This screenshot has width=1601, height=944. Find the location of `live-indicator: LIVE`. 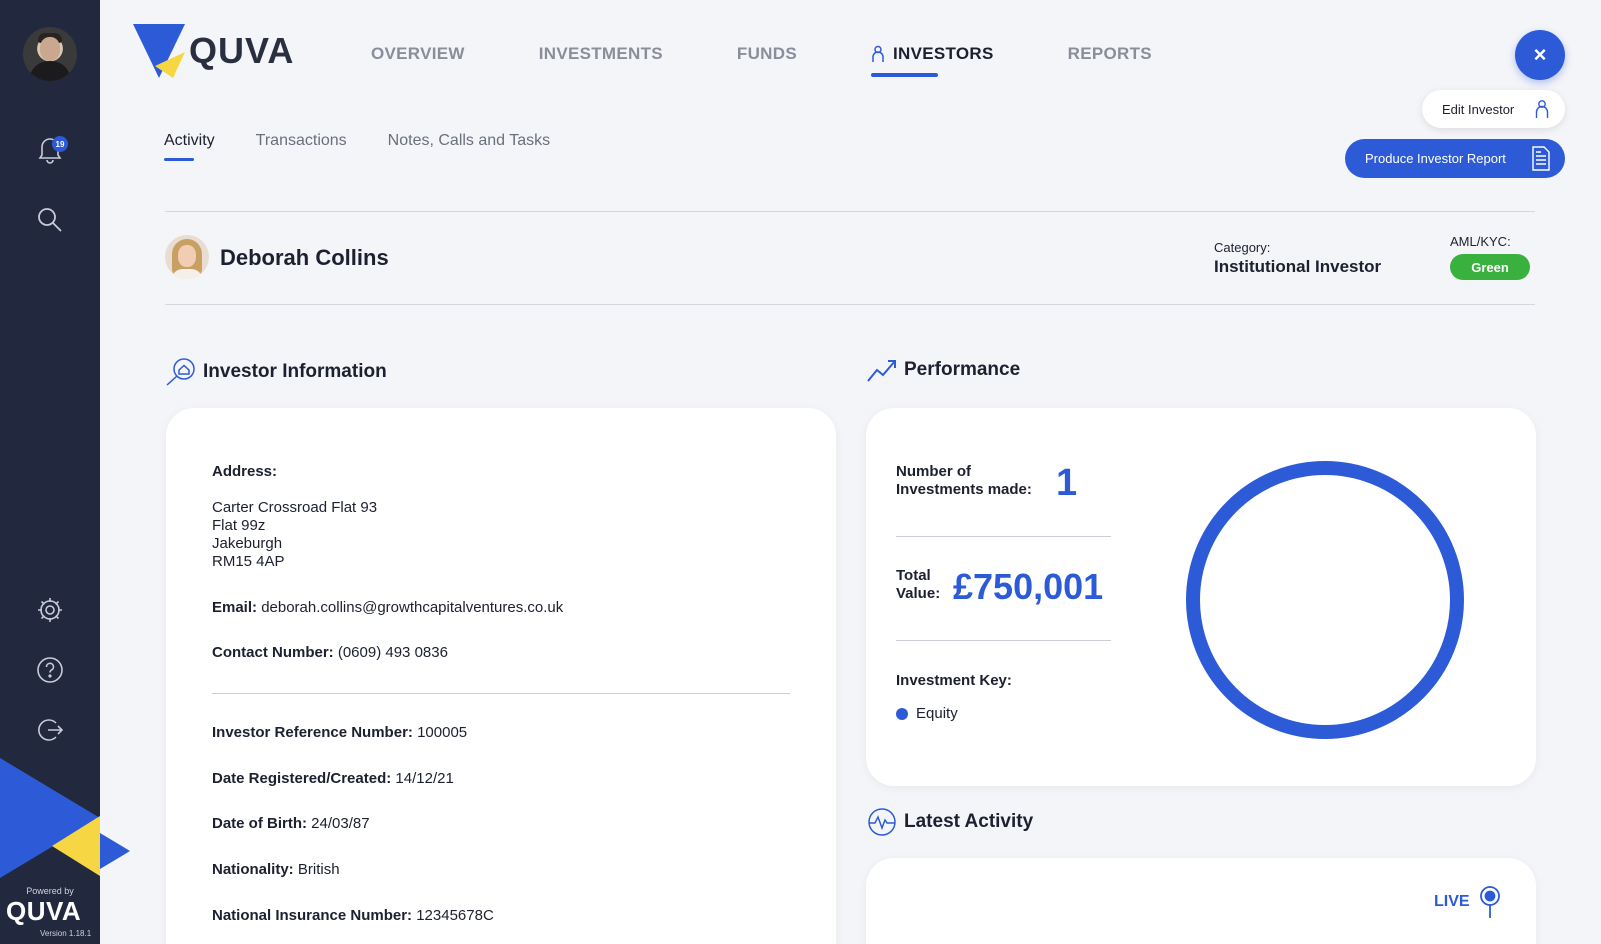

live-indicator: LIVE is located at coordinates (1468, 902).